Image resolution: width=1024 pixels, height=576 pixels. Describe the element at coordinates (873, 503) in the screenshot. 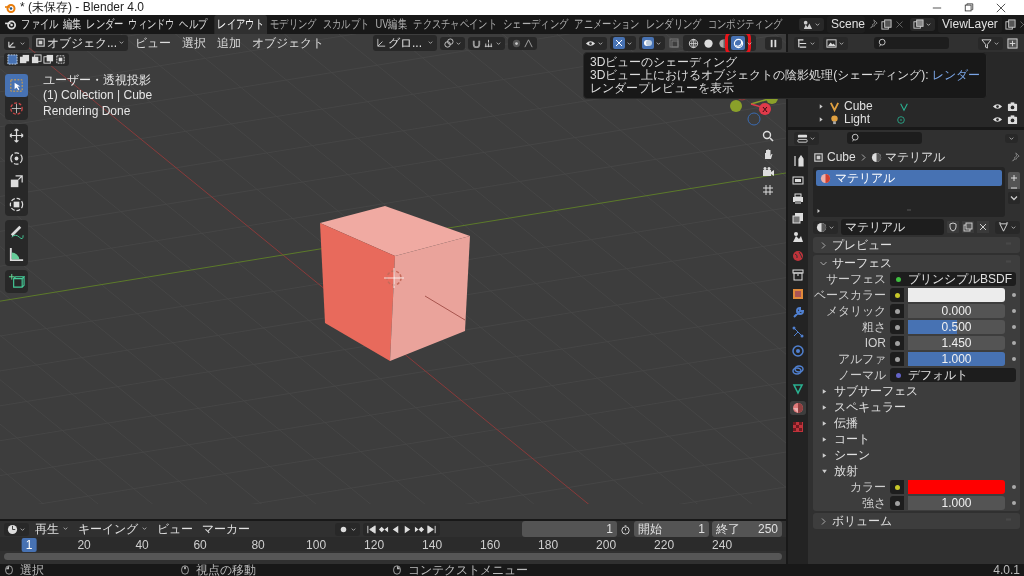

I see `property-label: 強さ` at that location.